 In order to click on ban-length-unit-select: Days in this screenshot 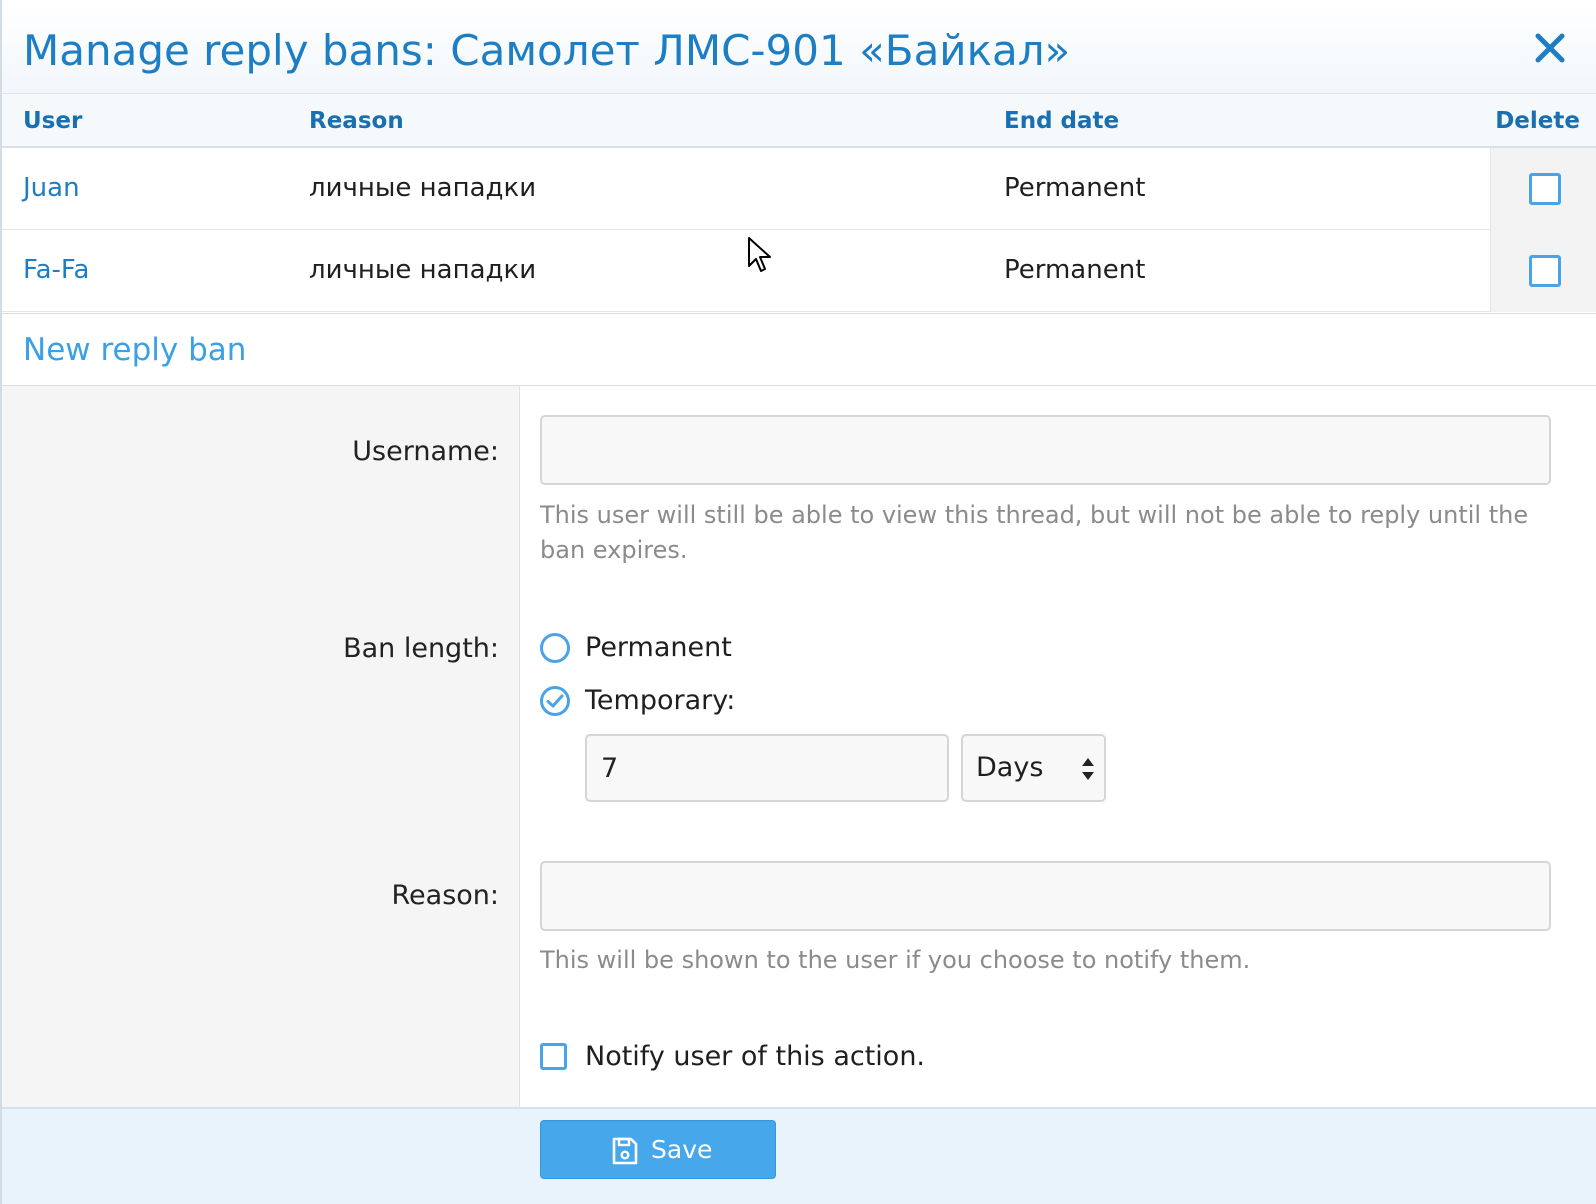, I will do `click(1033, 768)`.